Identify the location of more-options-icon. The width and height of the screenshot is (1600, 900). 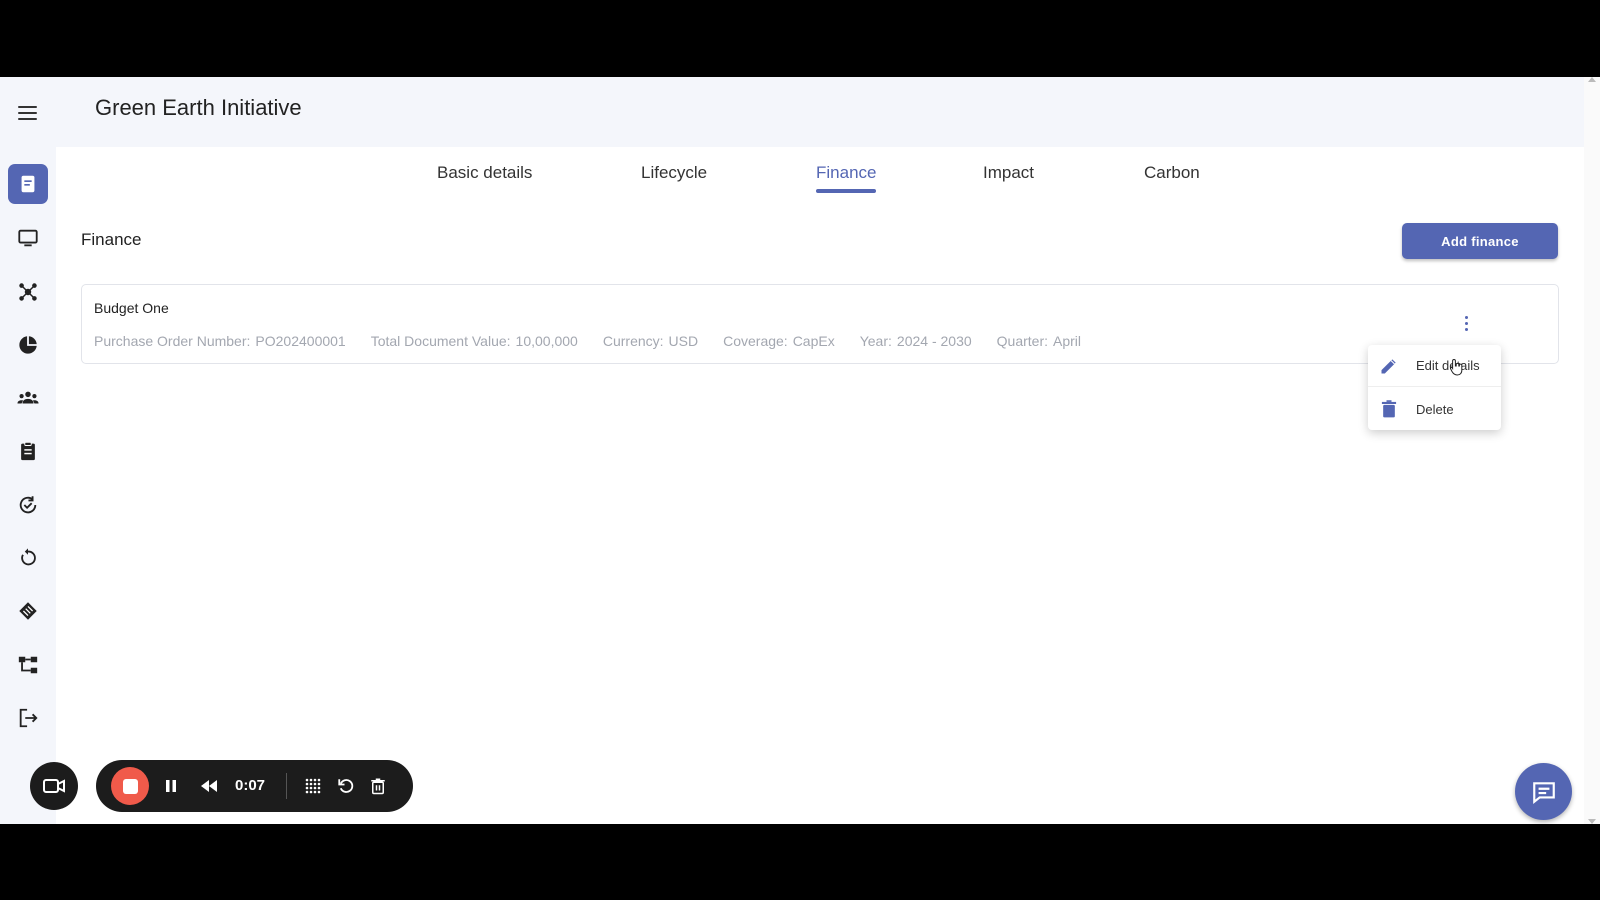
(1466, 323).